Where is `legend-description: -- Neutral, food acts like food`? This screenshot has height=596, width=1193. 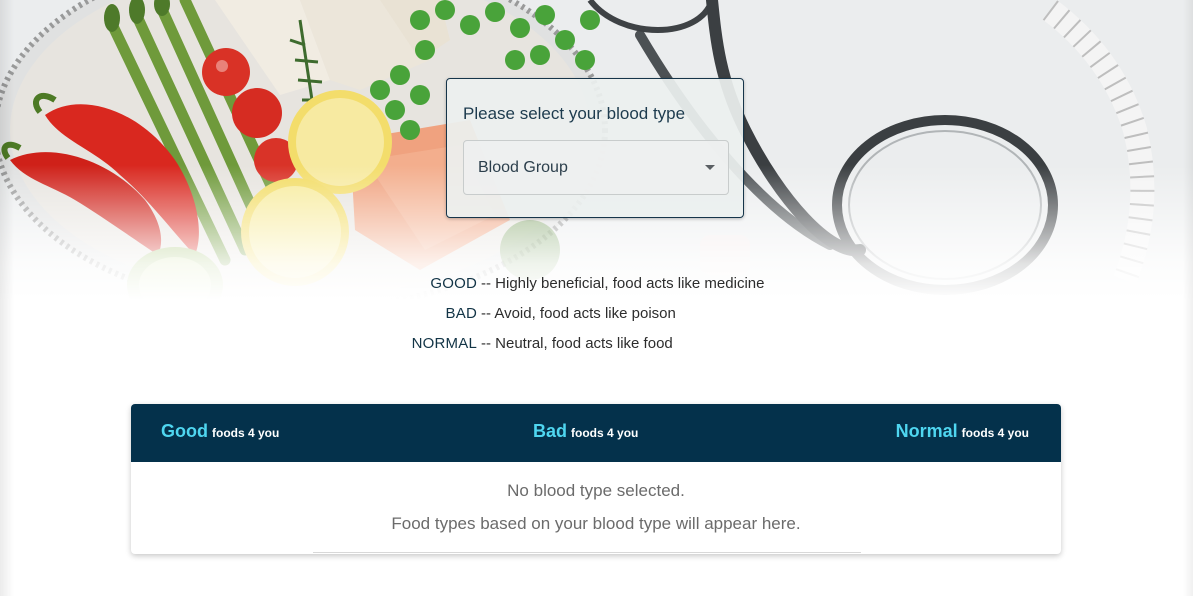
legend-description: -- Neutral, food acts like food is located at coordinates (577, 343).